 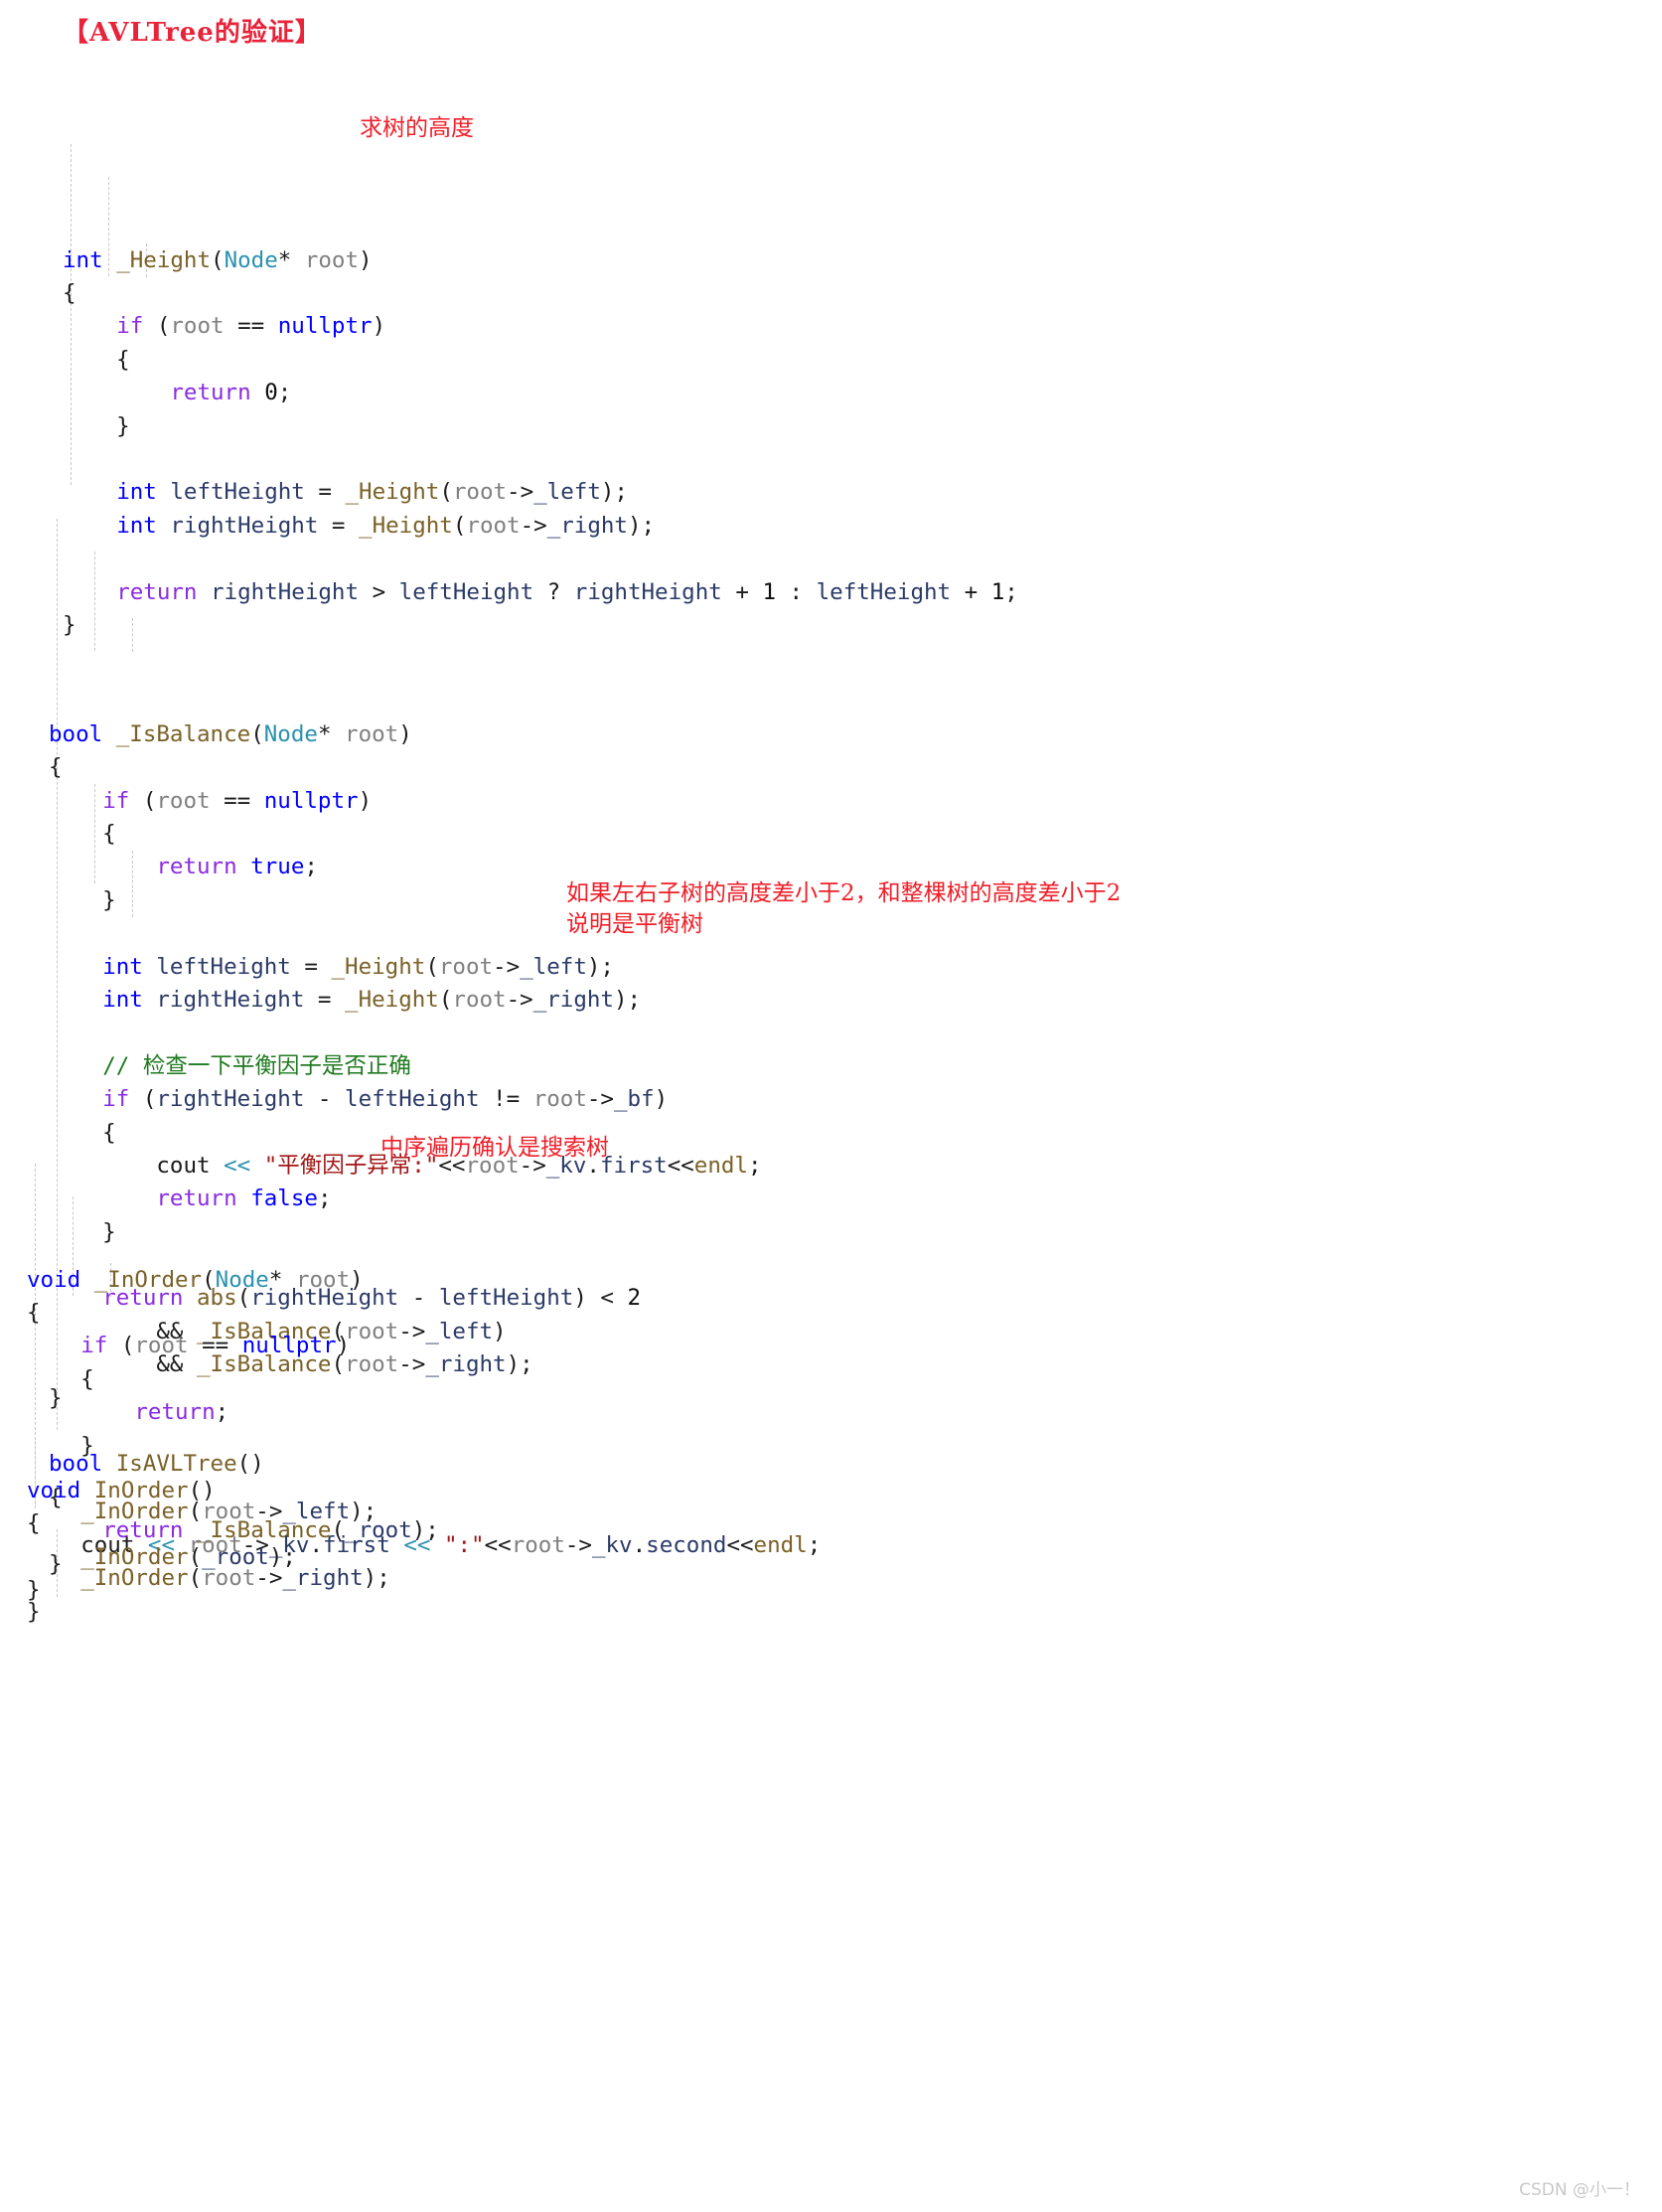 What do you see at coordinates (192, 33) in the screenshot?
I see `page-title: 【AVLTree的验证】` at bounding box center [192, 33].